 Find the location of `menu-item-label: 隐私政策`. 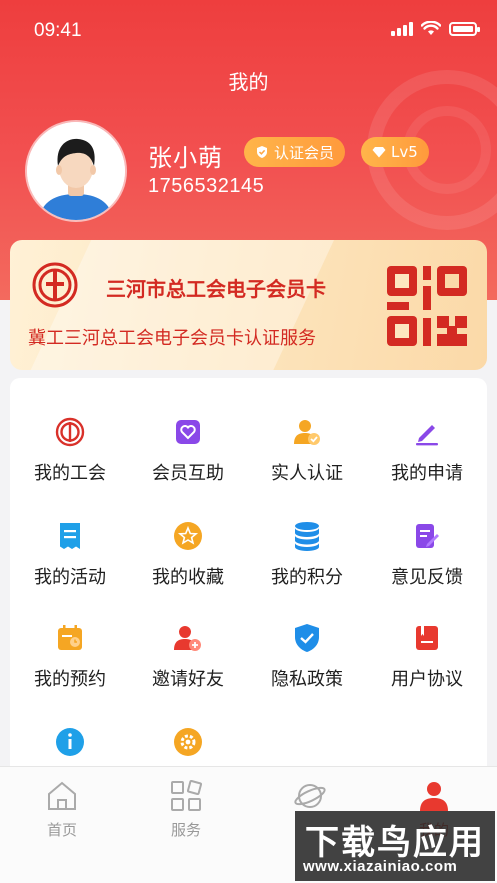

menu-item-label: 隐私政策 is located at coordinates (307, 679).